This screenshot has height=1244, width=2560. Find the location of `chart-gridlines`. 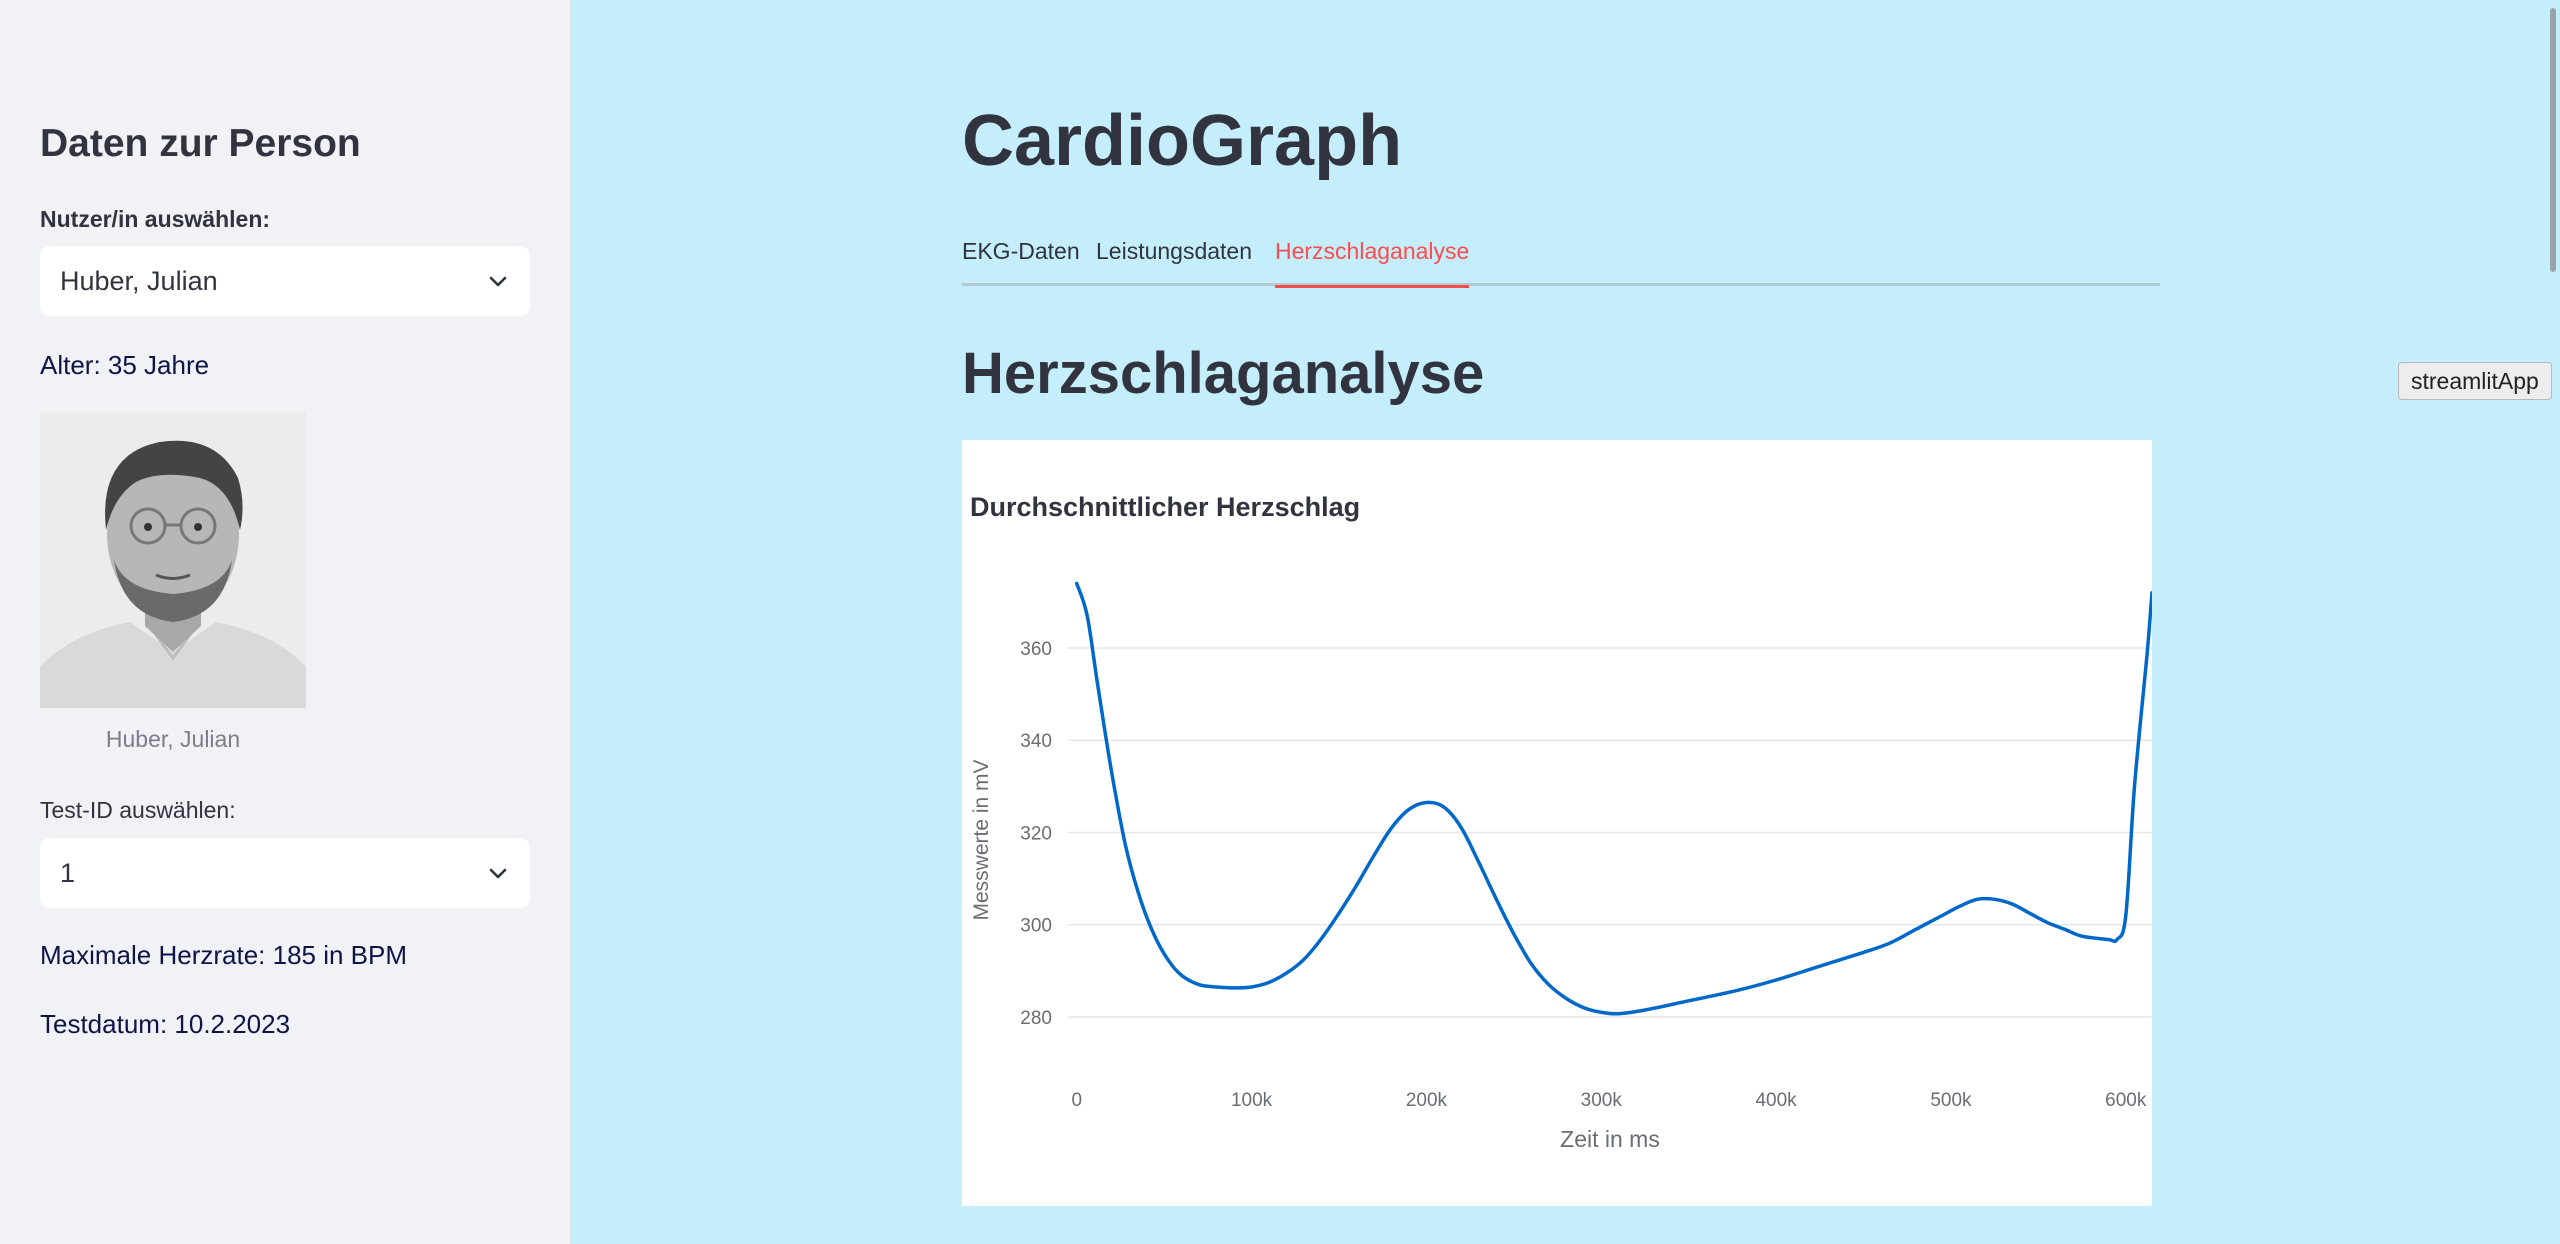

chart-gridlines is located at coordinates (1610, 832).